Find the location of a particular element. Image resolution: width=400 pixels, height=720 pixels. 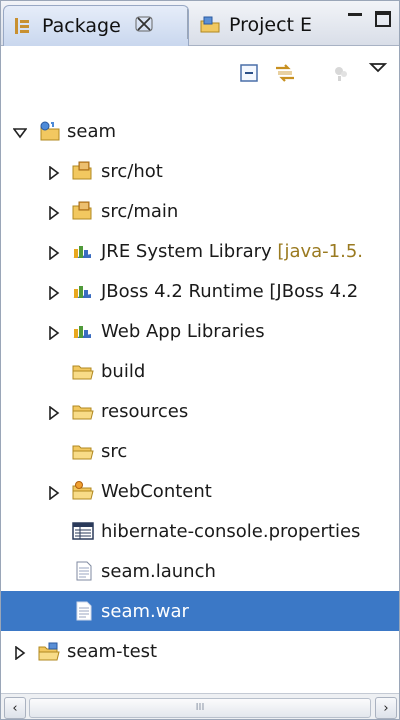

properties-file-icon is located at coordinates (83, 531).